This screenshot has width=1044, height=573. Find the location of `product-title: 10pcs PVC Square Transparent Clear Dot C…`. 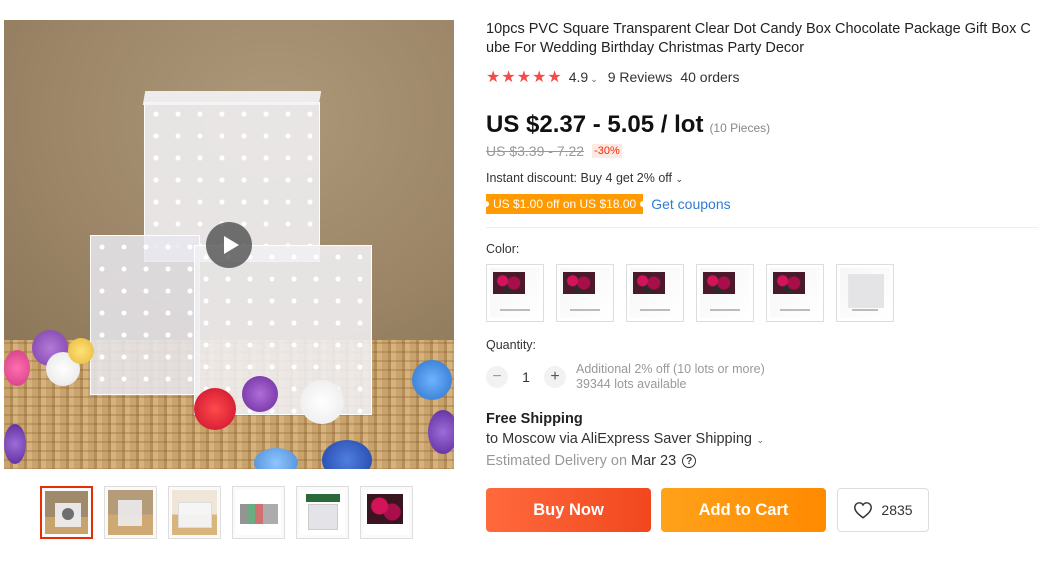

product-title: 10pcs PVC Square Transparent Clear Dot C… is located at coordinates (758, 38).